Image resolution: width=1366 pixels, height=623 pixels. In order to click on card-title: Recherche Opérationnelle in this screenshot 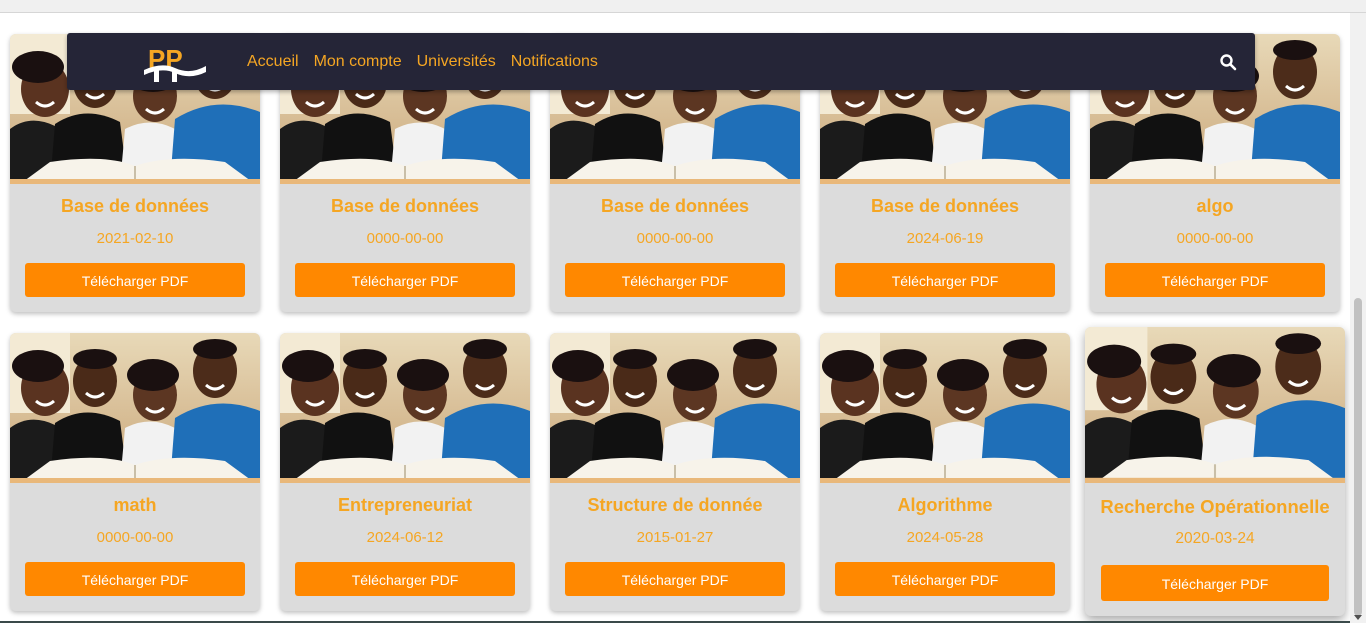, I will do `click(1215, 506)`.